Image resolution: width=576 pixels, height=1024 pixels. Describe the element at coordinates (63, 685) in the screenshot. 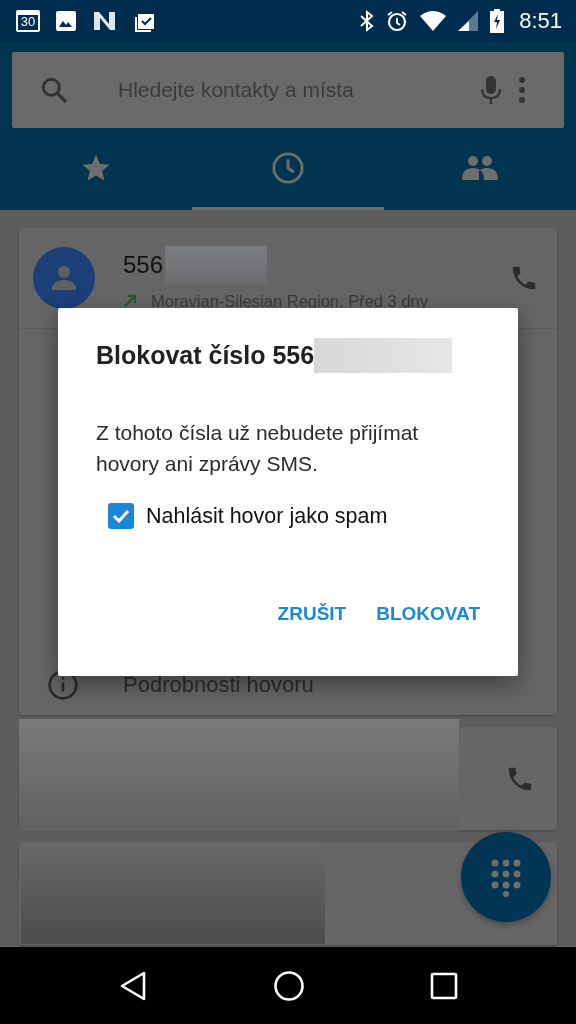

I see `info-icon` at that location.